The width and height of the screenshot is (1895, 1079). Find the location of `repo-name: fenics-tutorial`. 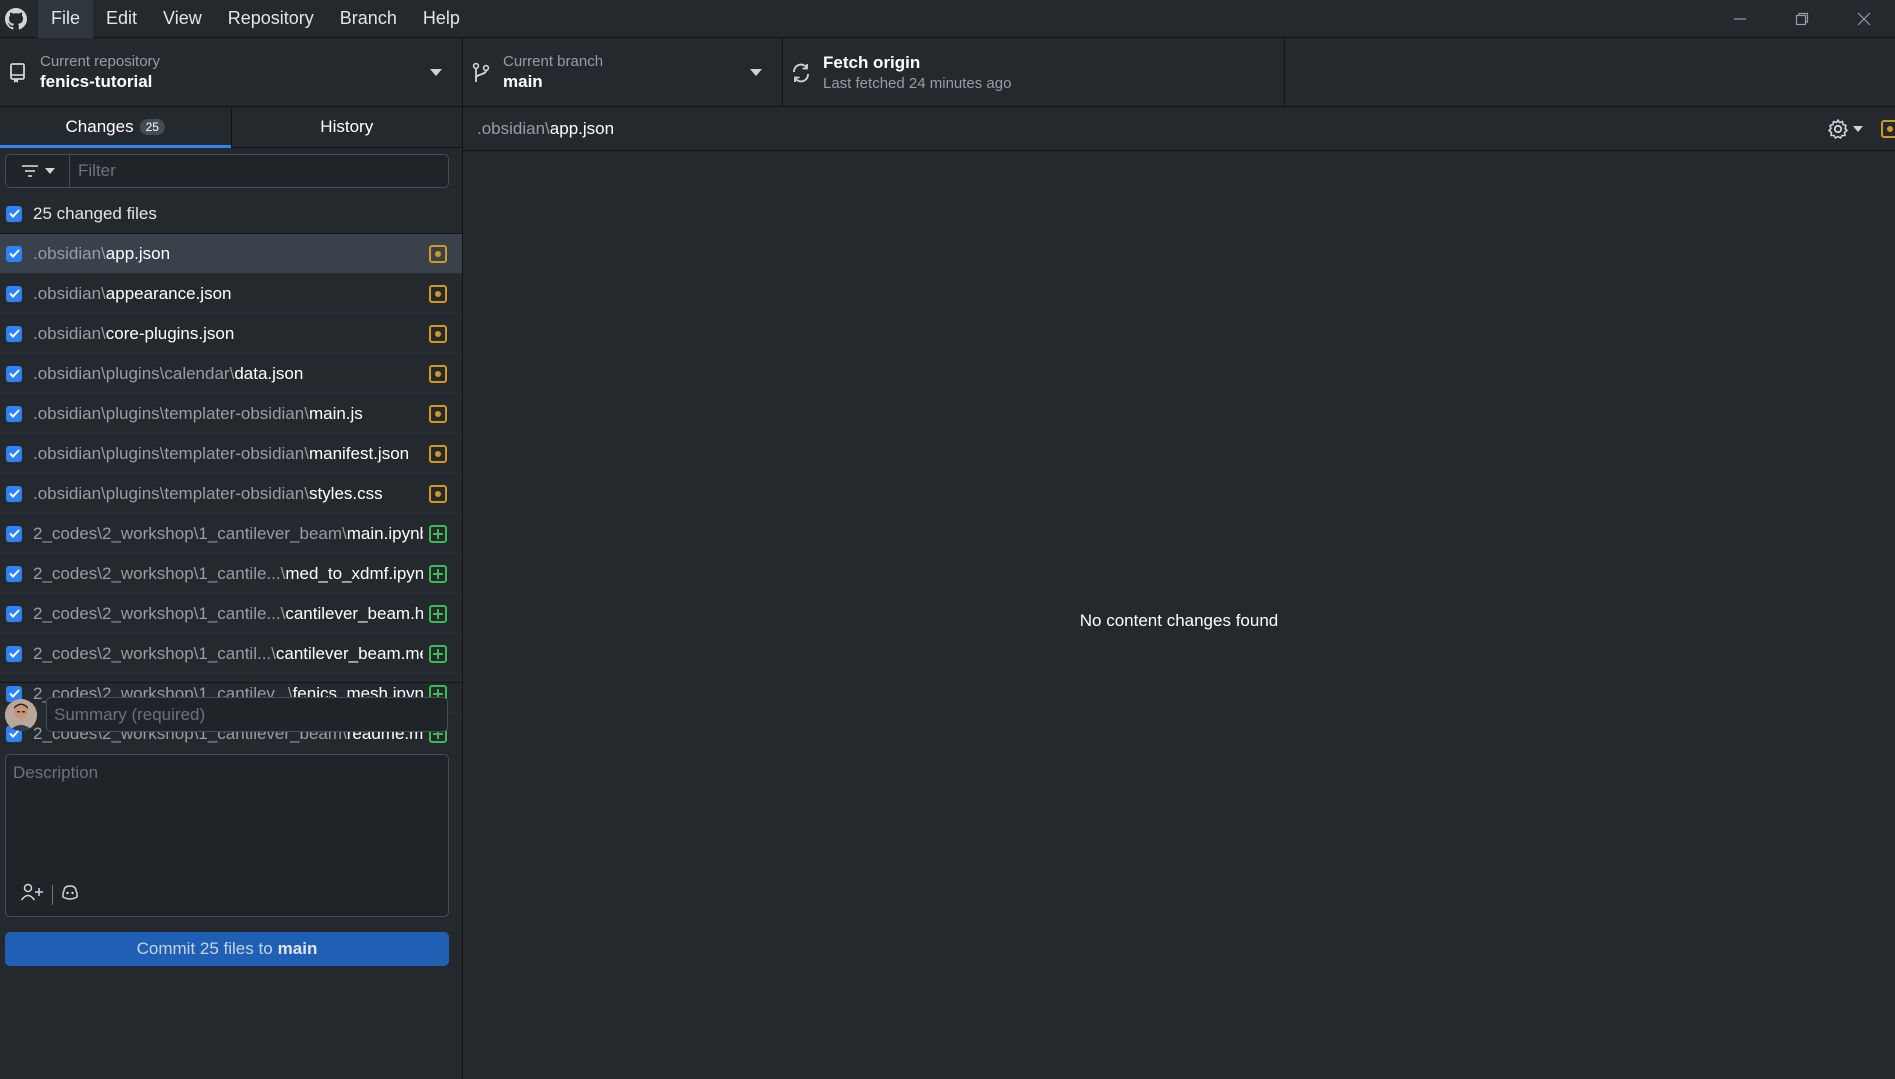

repo-name: fenics-tutorial is located at coordinates (96, 81).